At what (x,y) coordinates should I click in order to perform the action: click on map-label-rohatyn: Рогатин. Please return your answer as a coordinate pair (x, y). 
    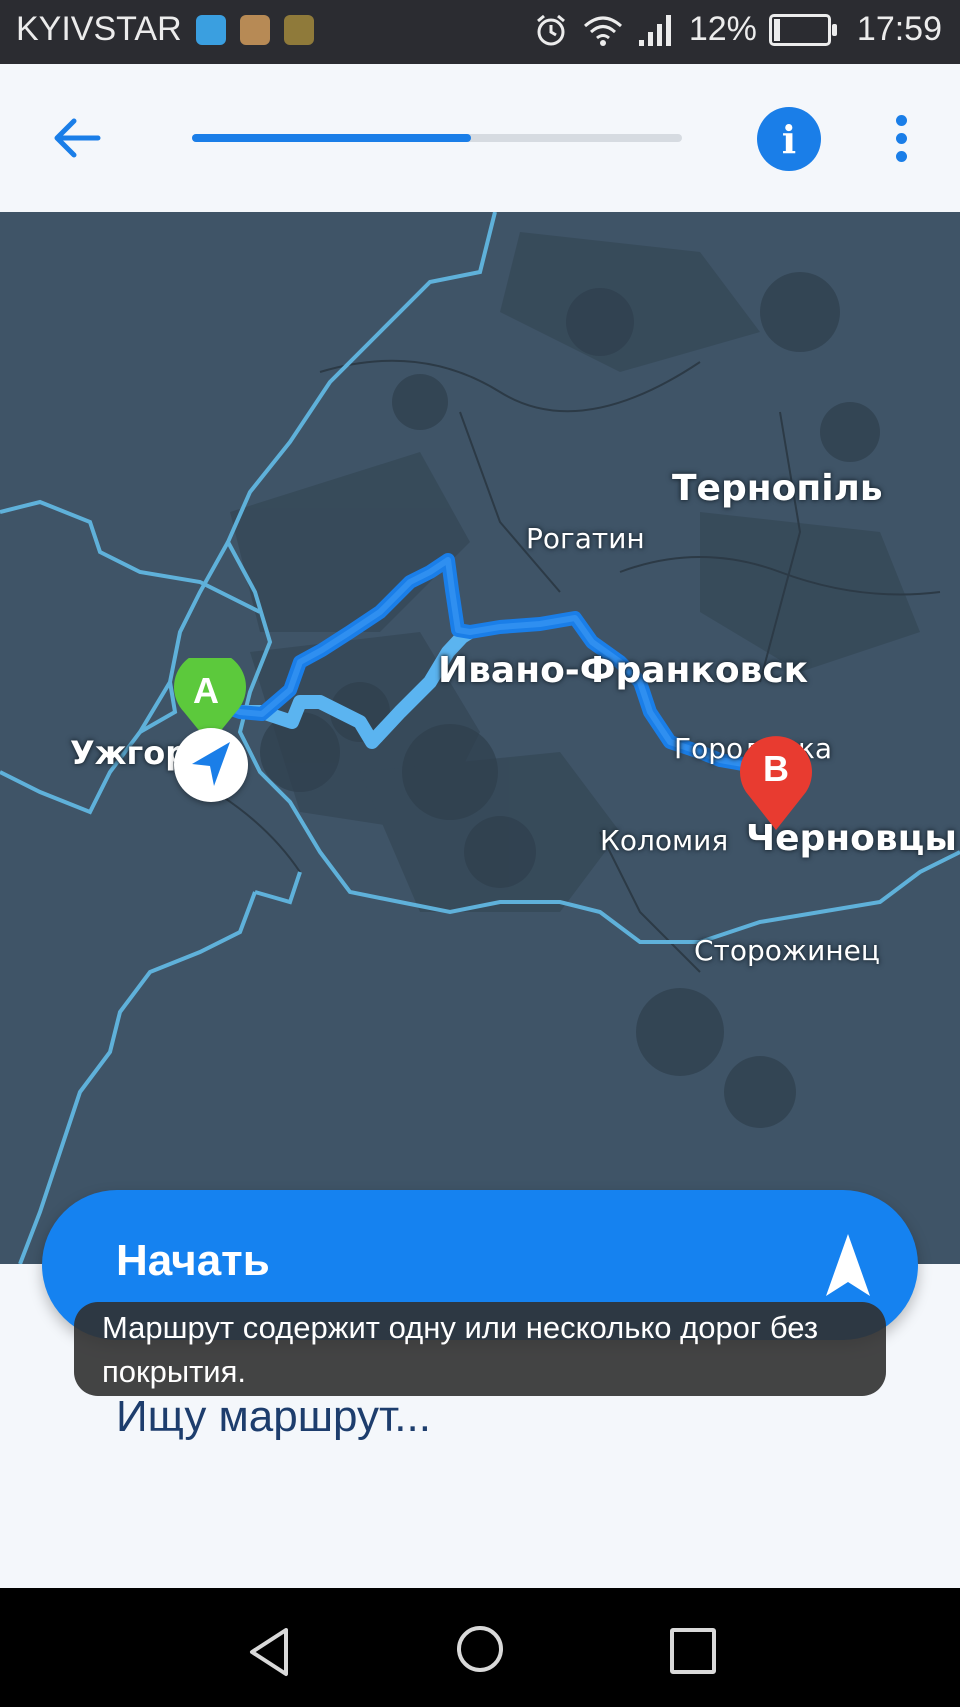
    Looking at the image, I should click on (585, 538).